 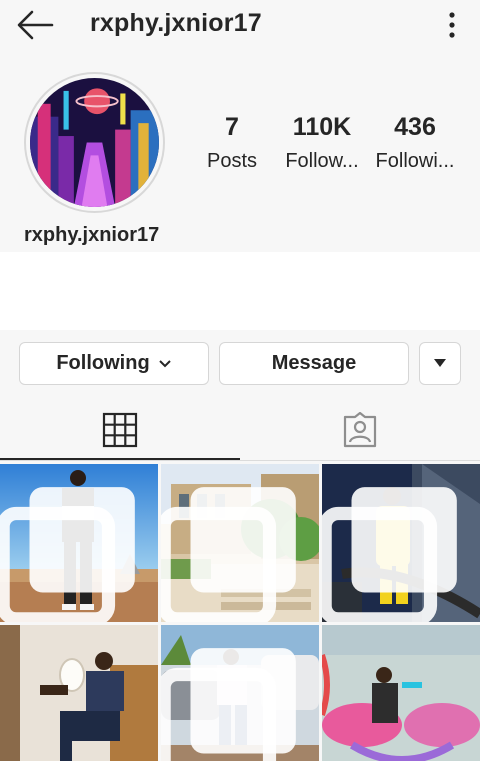 I want to click on posts-label: Posts, so click(x=232, y=161).